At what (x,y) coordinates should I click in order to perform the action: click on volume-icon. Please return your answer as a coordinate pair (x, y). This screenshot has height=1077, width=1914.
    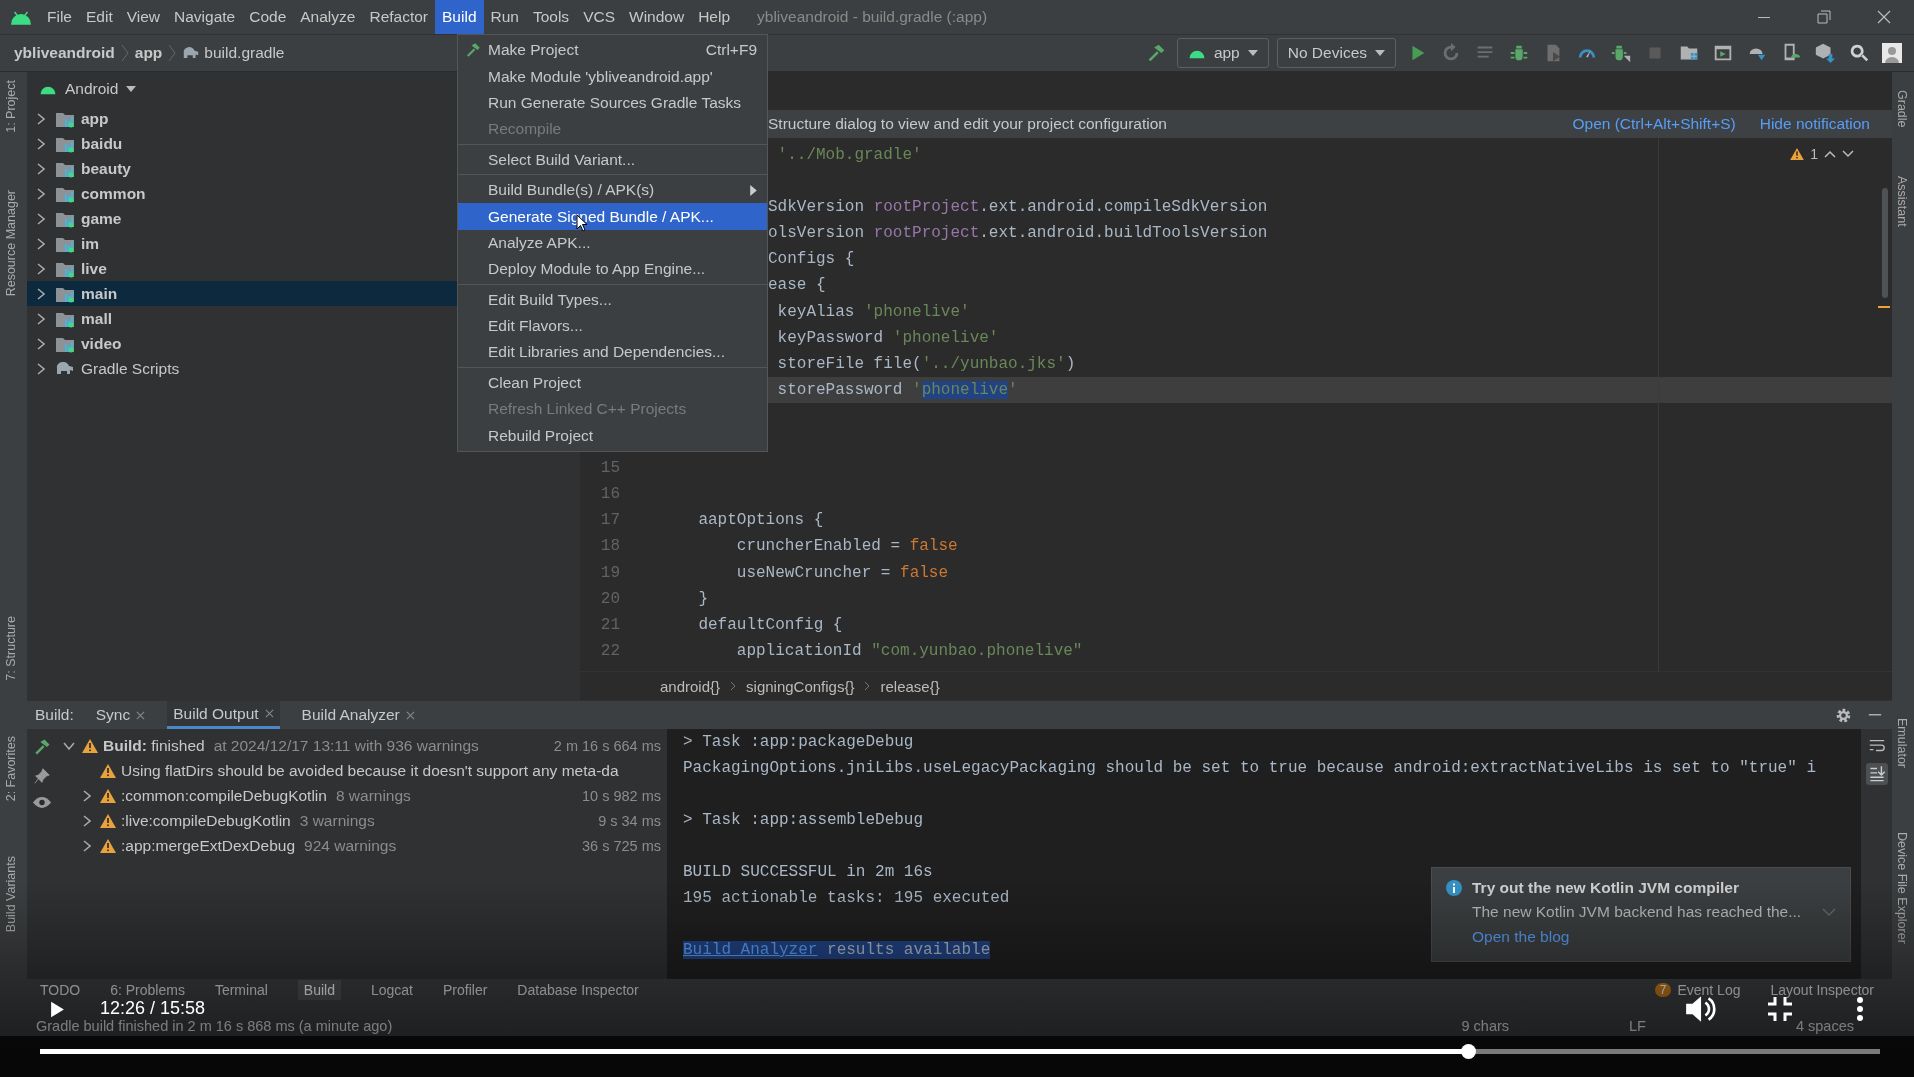
    Looking at the image, I should click on (1700, 1009).